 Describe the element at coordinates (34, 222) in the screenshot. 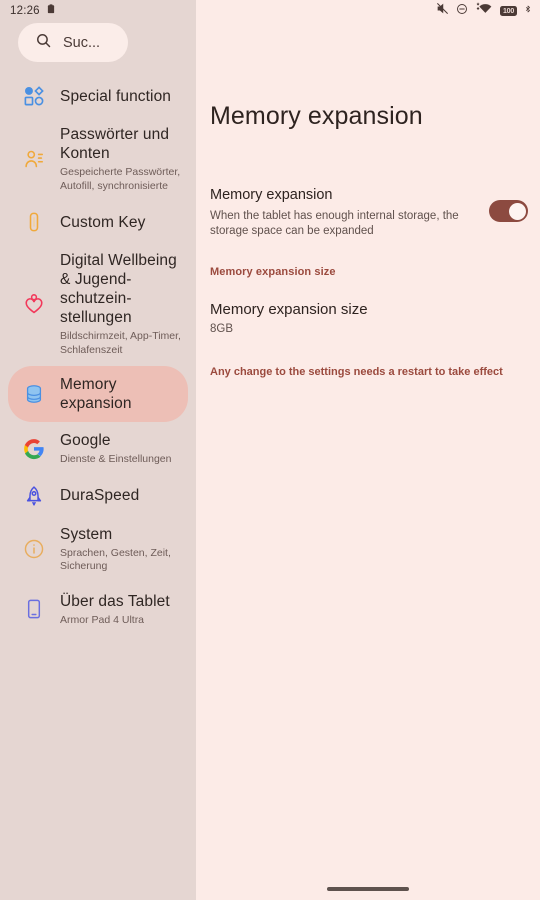

I see `custom-key-icon` at that location.